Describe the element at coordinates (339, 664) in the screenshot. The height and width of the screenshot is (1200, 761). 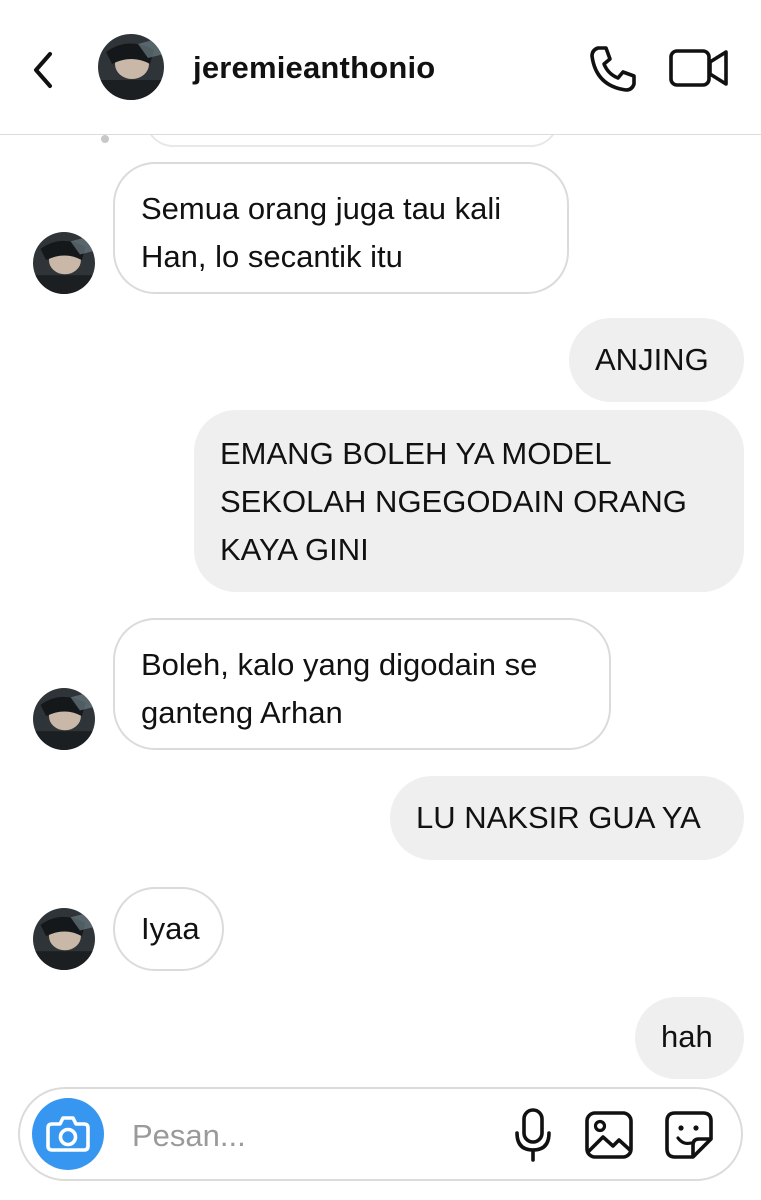
I see `message-text: Boleh, kalo yang digodain se` at that location.